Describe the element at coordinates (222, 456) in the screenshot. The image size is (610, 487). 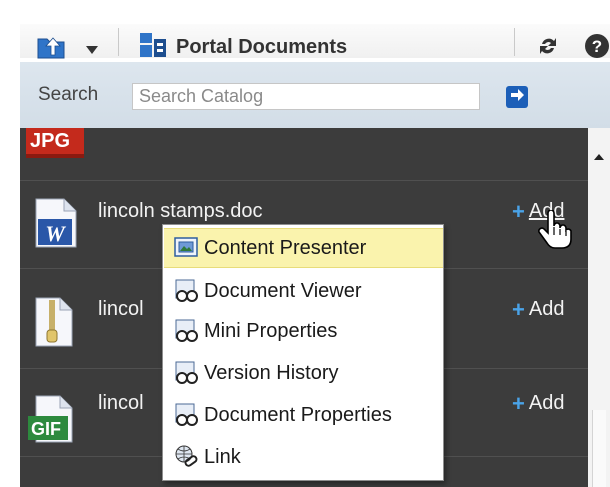
I see `menu-item-label: Link` at that location.